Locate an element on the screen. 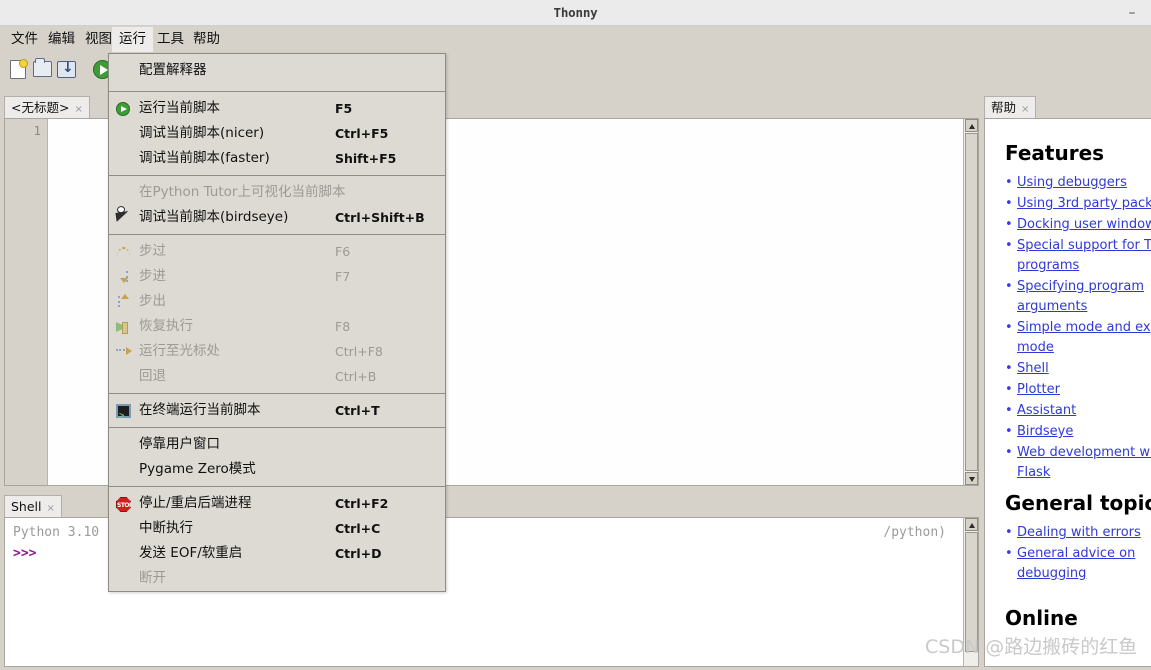 This screenshot has width=1151, height=670. shell-tab-label: Shell is located at coordinates (26, 506).